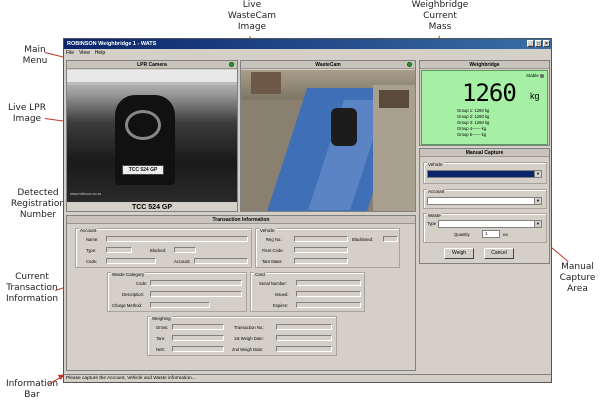 This screenshot has width=600, height=401. I want to click on group-row: Group 5------ kg, so click(472, 134).